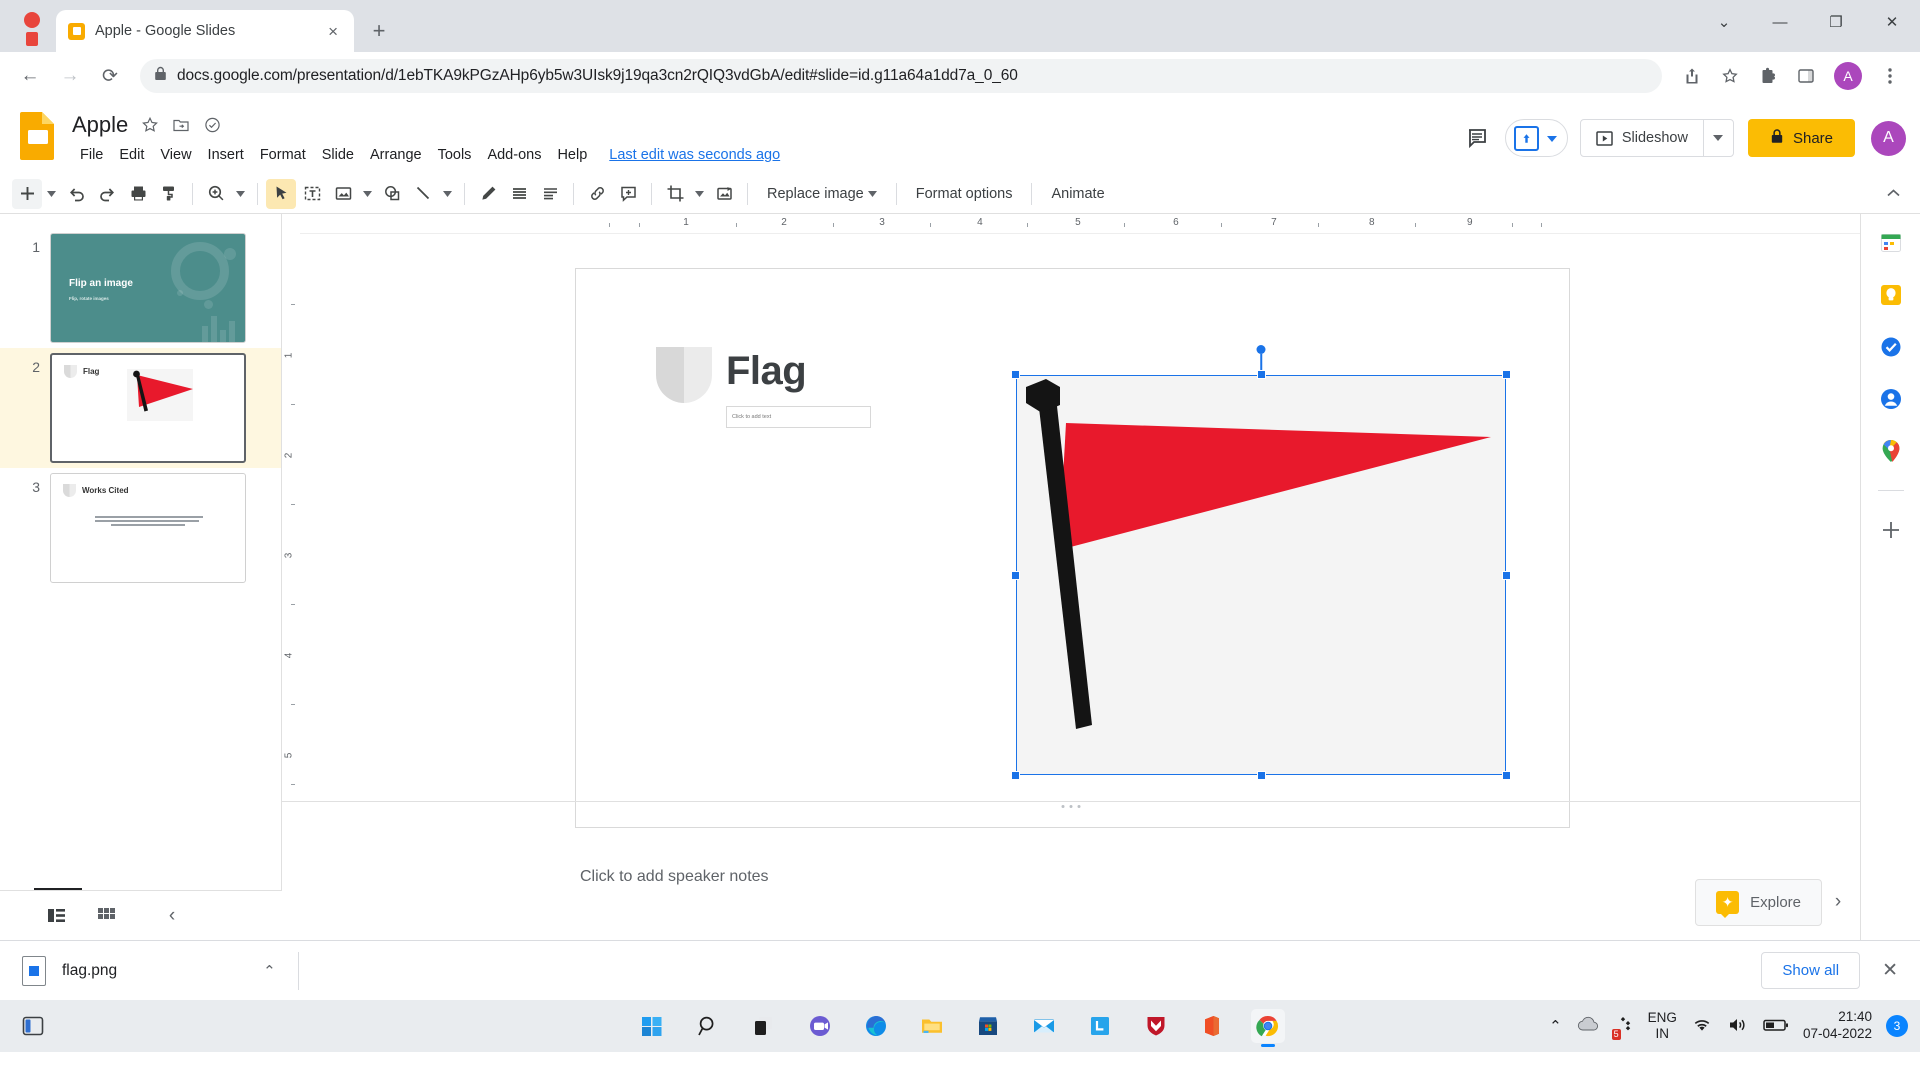  Describe the element at coordinates (150, 125) in the screenshot. I see `star-icon` at that location.